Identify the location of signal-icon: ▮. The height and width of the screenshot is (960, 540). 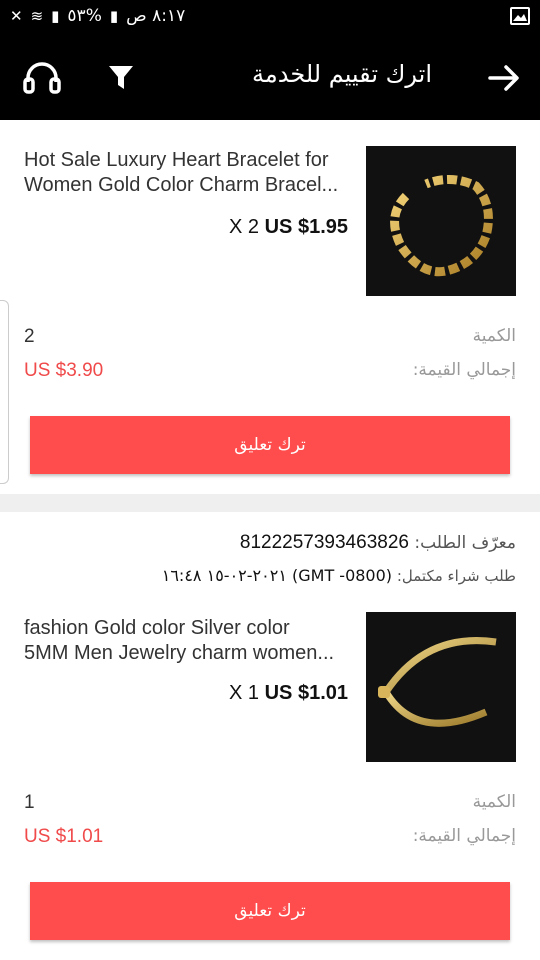
(55, 16).